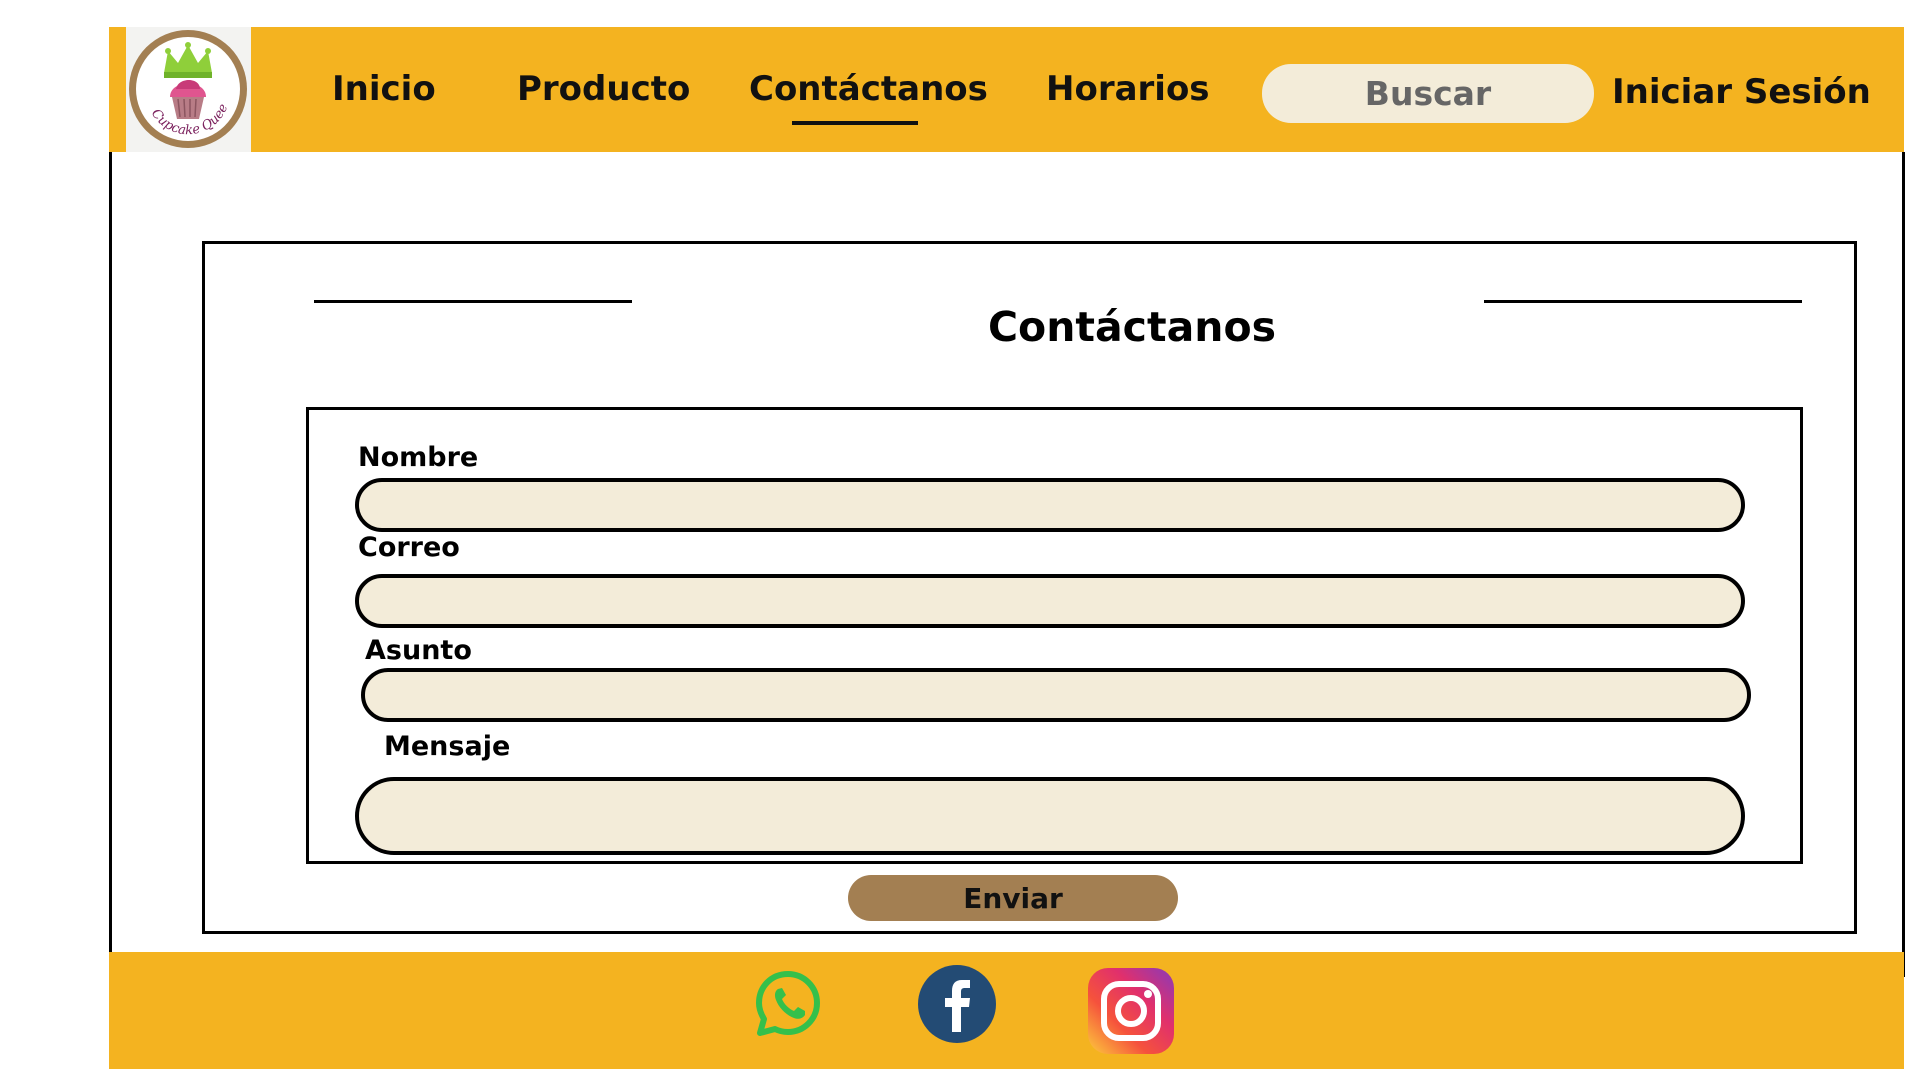 The width and height of the screenshot is (1920, 1080). I want to click on mensaje-field, so click(1050, 816).